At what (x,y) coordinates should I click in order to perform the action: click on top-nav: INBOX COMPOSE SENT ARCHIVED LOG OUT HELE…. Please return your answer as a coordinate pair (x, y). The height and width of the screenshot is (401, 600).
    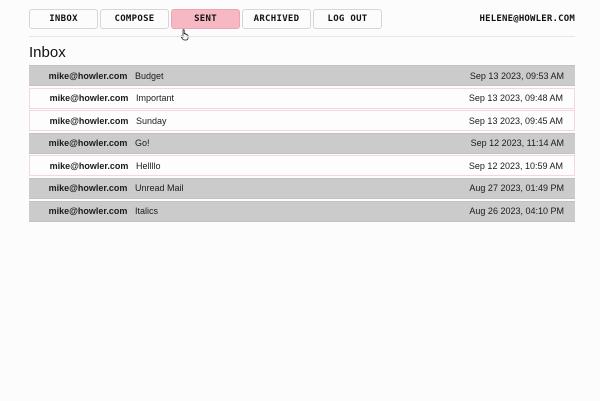
    Looking at the image, I should click on (302, 19).